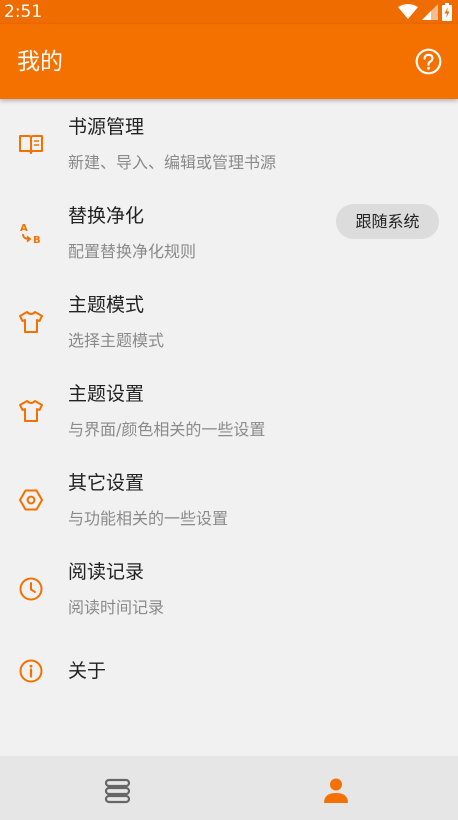 The width and height of the screenshot is (458, 820). Describe the element at coordinates (408, 11) in the screenshot. I see `wifi-icon` at that location.